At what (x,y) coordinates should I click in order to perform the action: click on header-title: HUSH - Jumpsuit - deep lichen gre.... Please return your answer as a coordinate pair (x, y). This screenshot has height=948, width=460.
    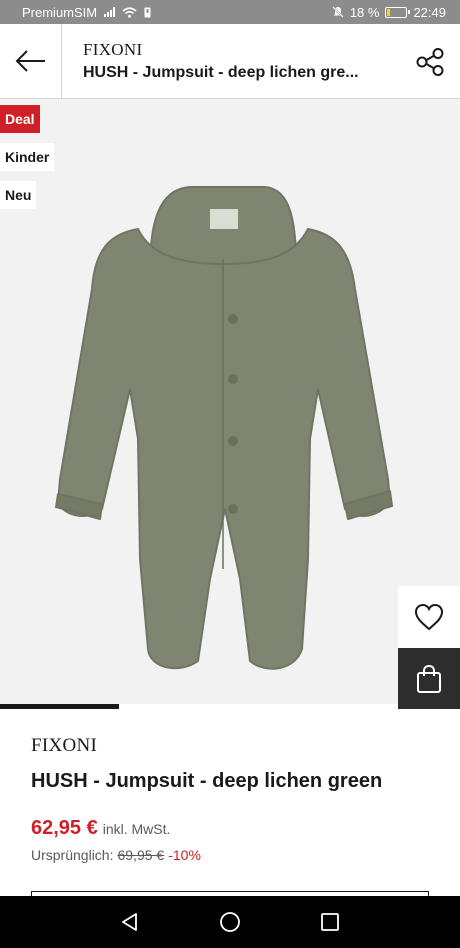
    Looking at the image, I should click on (221, 72).